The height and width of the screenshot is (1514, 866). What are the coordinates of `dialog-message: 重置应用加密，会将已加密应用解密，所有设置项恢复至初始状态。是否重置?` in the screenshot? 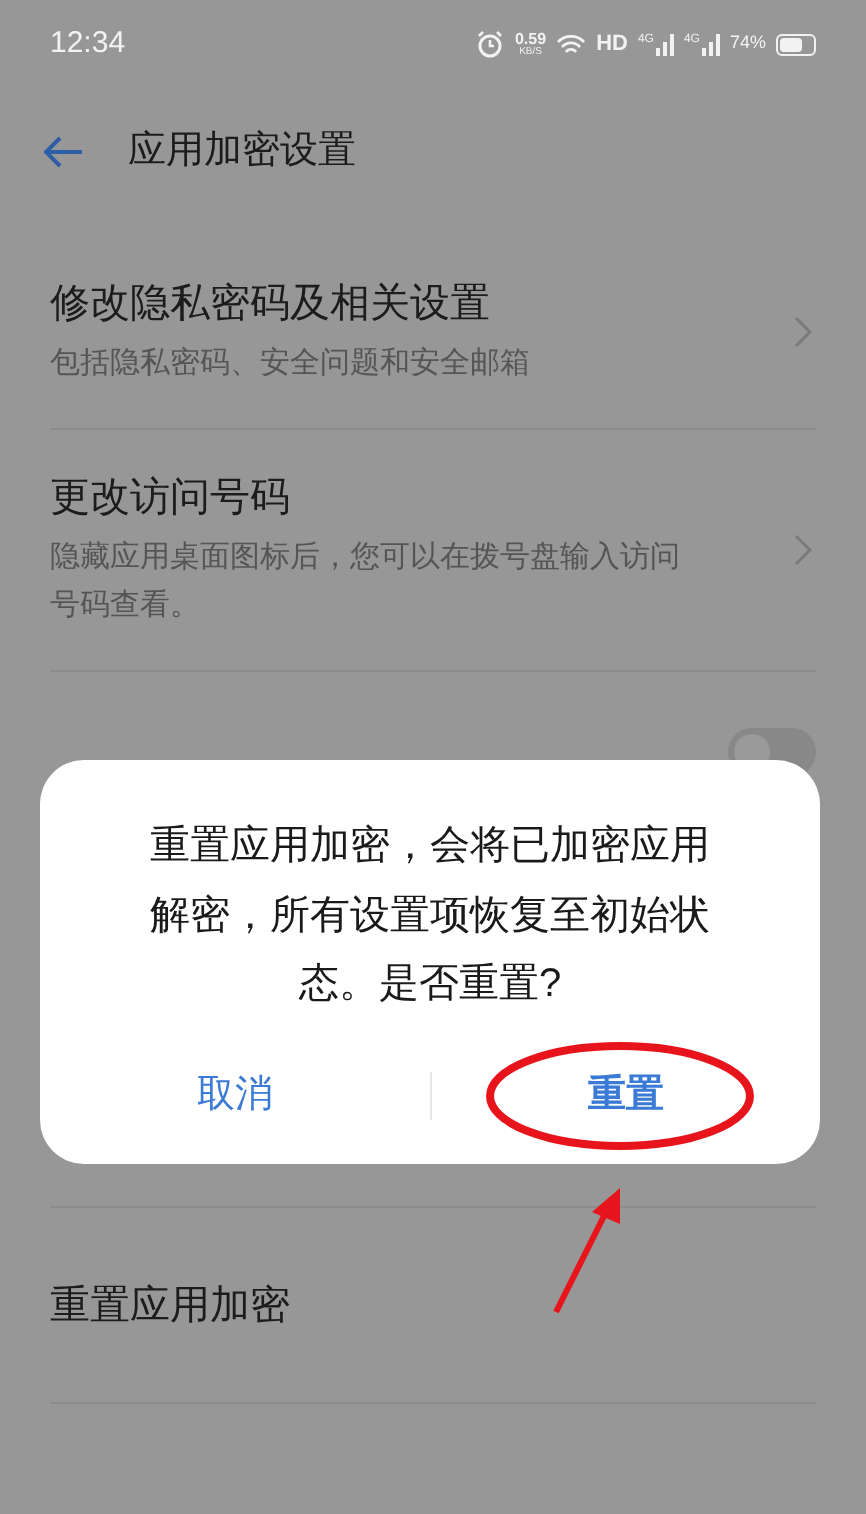 It's located at (430, 916).